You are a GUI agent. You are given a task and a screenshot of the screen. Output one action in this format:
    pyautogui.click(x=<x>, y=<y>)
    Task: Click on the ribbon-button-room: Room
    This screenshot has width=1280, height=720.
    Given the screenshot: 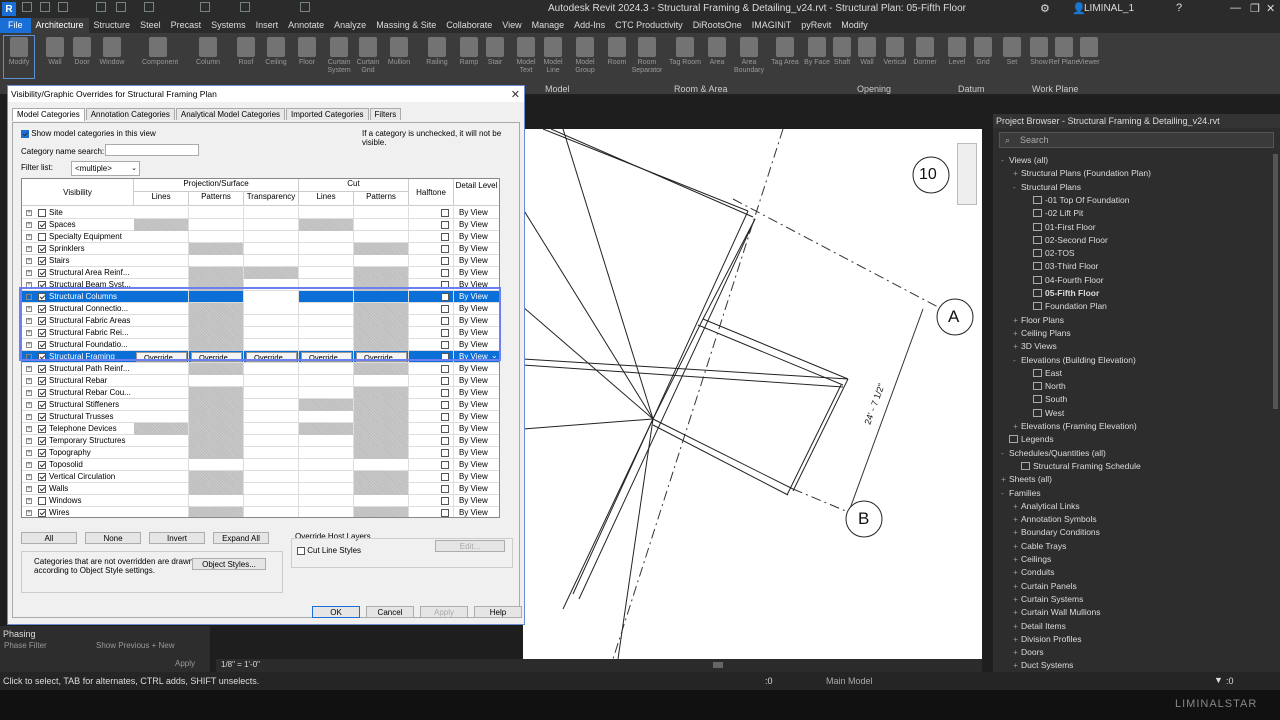 What is the action you would take?
    pyautogui.click(x=617, y=52)
    